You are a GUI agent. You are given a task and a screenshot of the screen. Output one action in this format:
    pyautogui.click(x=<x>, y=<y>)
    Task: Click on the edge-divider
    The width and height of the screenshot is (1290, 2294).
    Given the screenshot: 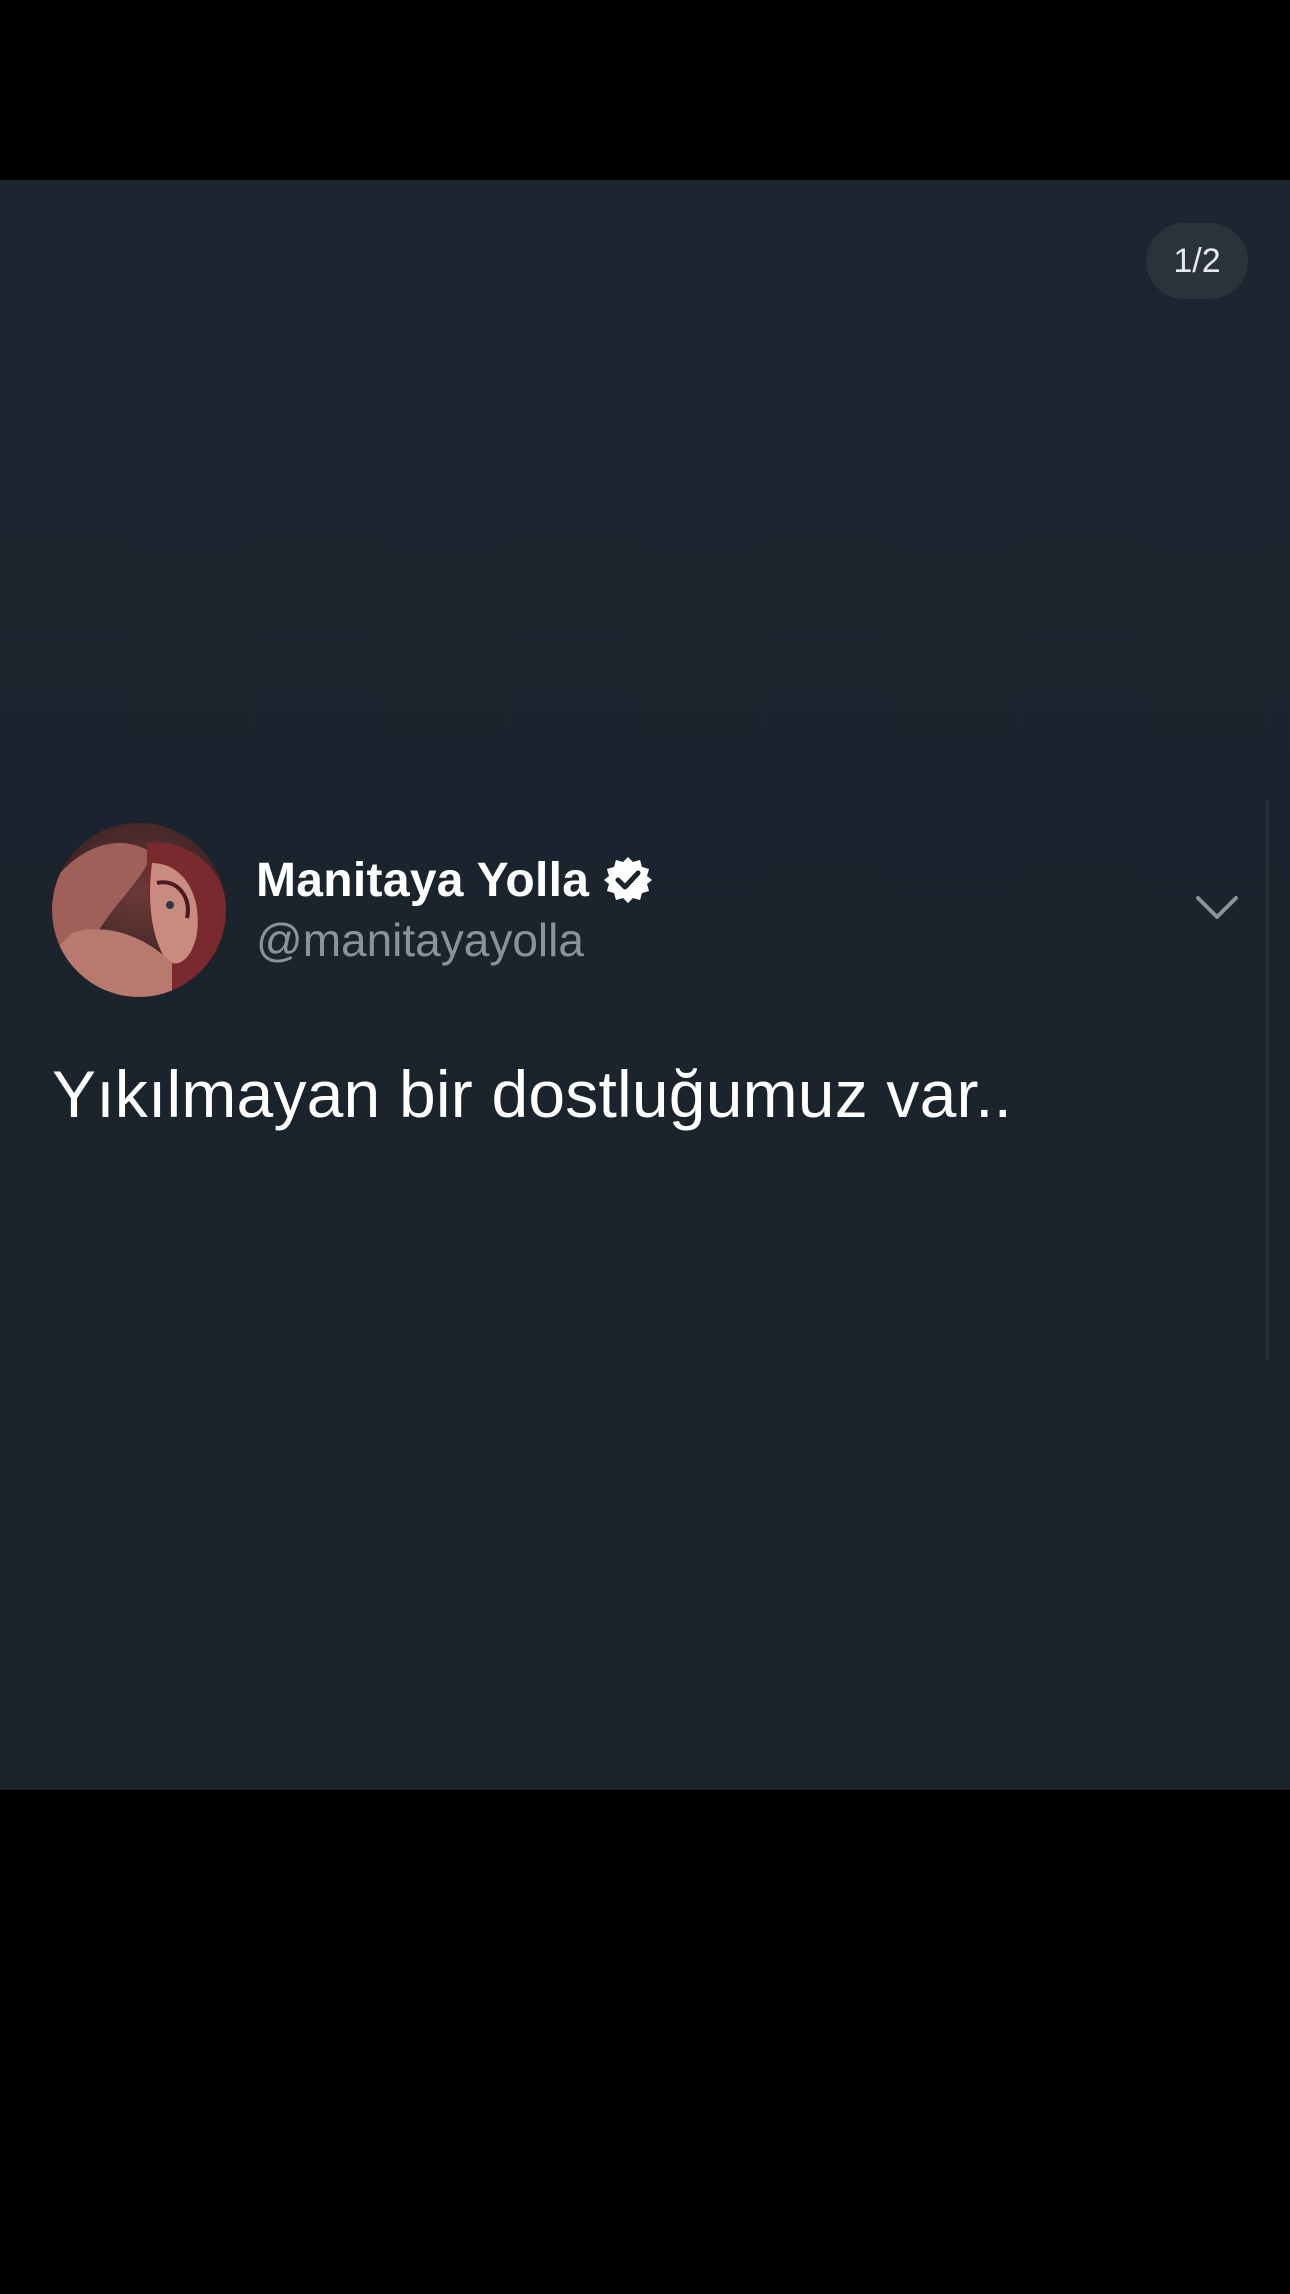 What is the action you would take?
    pyautogui.click(x=1267, y=1080)
    